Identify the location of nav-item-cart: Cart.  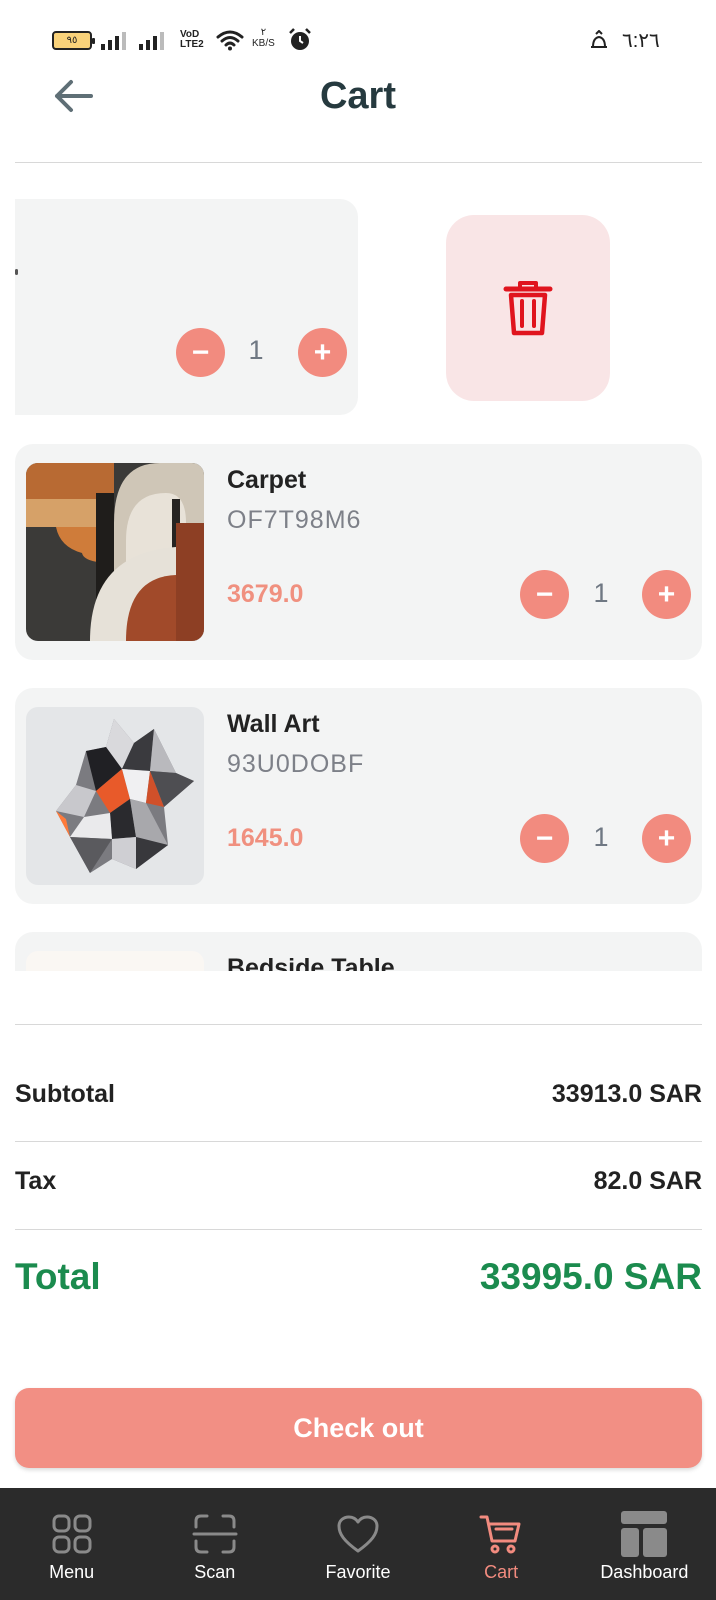
(501, 1544).